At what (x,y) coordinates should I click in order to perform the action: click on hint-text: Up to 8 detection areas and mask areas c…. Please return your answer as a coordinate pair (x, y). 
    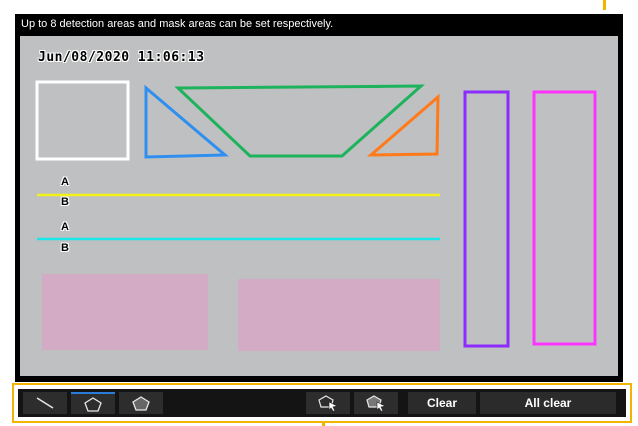
    Looking at the image, I should click on (177, 24).